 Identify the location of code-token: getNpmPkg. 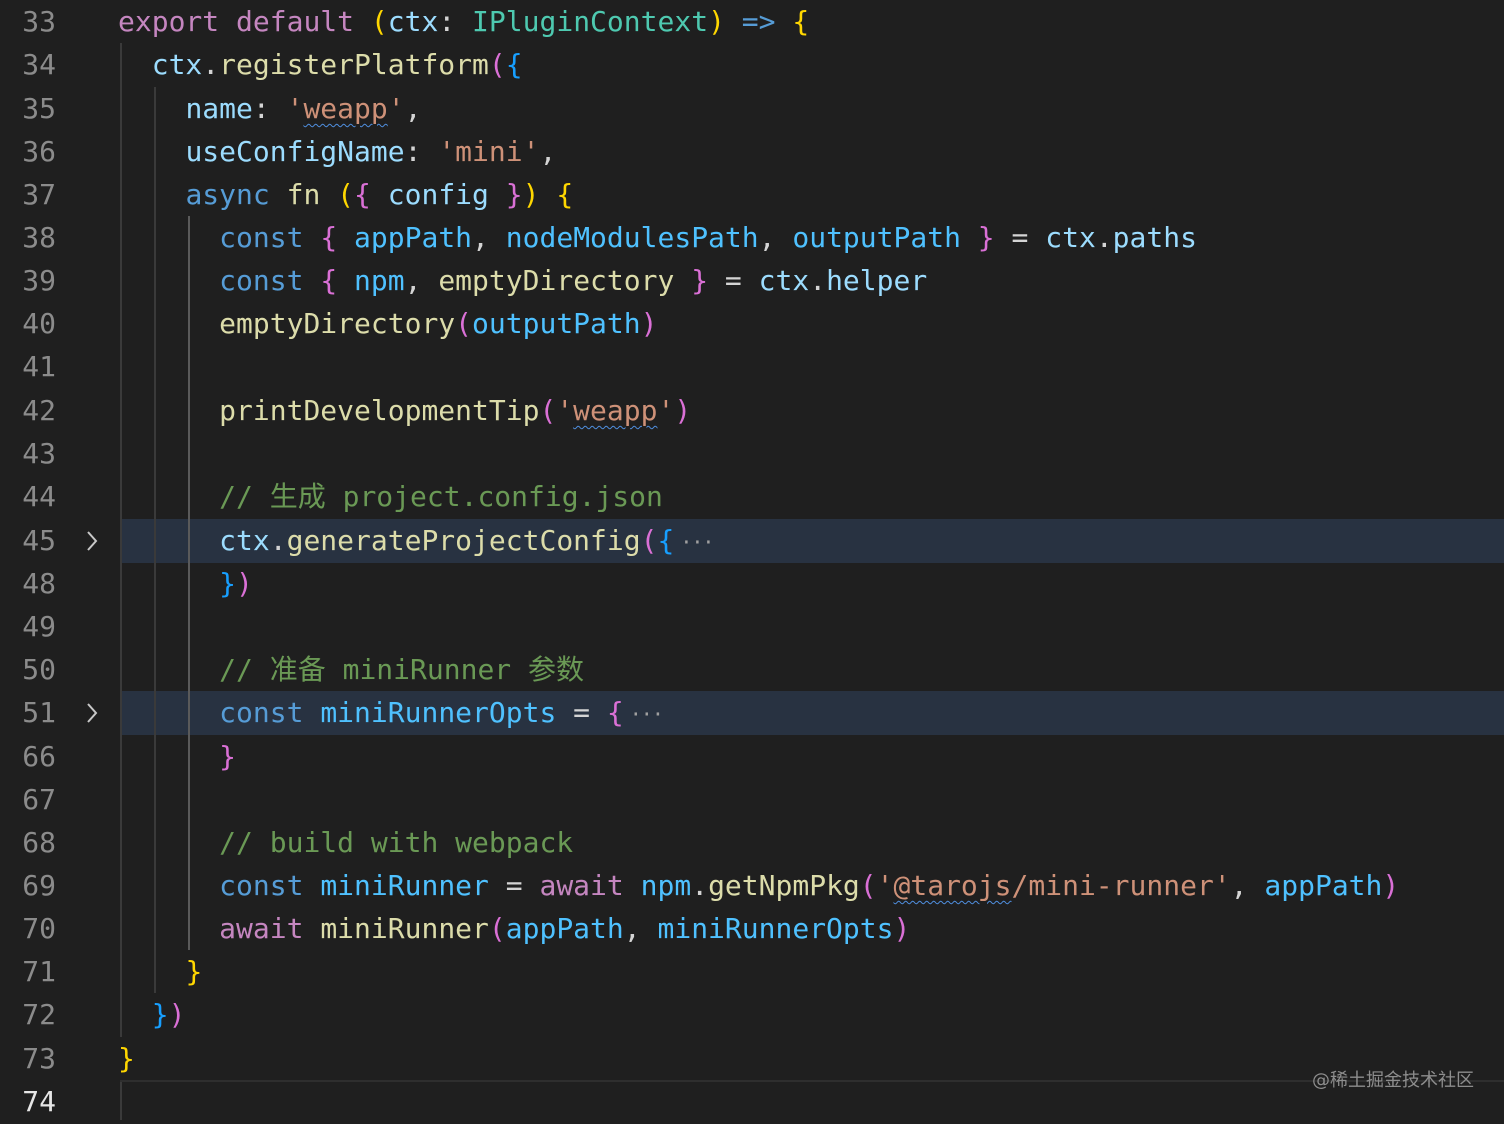
(784, 885).